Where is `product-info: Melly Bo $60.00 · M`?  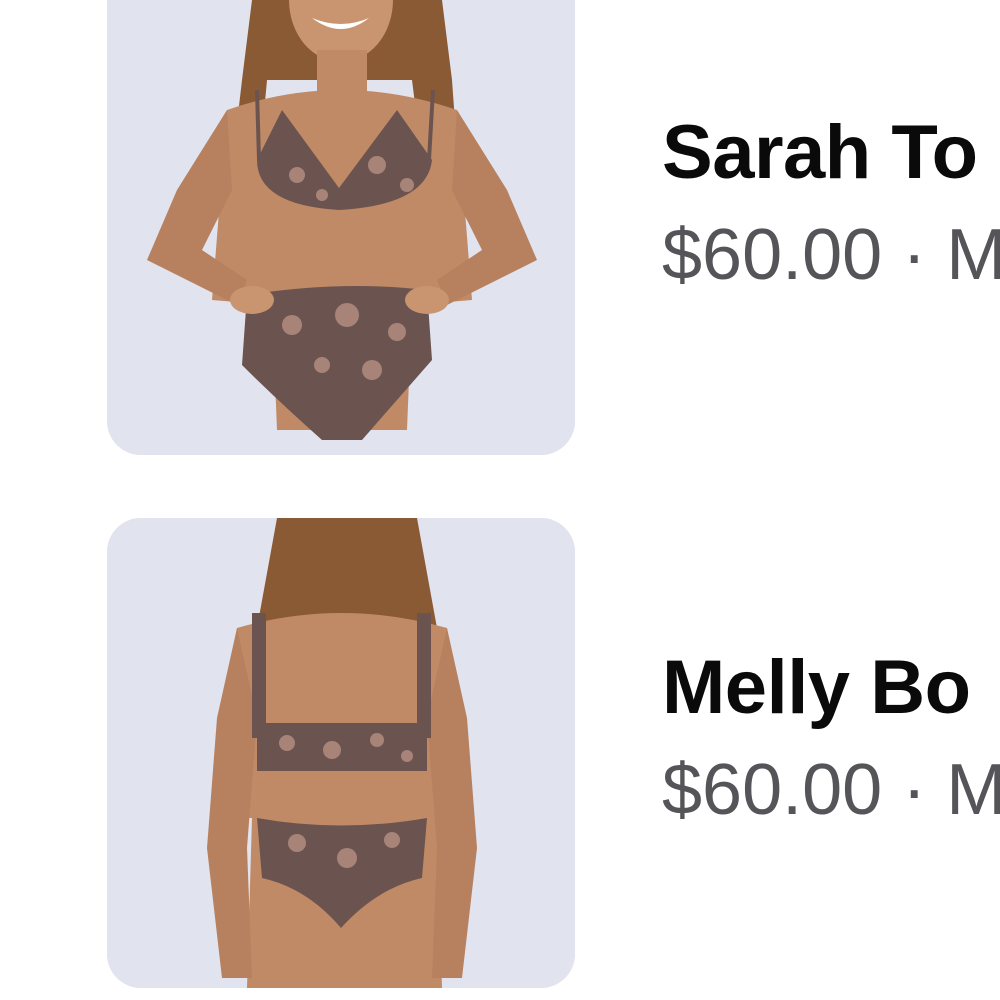 product-info: Melly Bo $60.00 · M is located at coordinates (831, 738).